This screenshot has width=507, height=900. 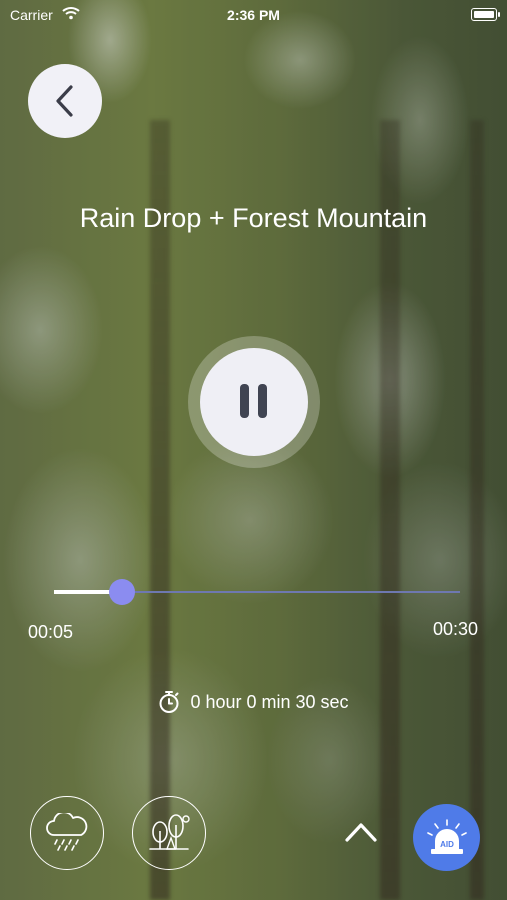 I want to click on forest-sound-button, so click(x=169, y=833).